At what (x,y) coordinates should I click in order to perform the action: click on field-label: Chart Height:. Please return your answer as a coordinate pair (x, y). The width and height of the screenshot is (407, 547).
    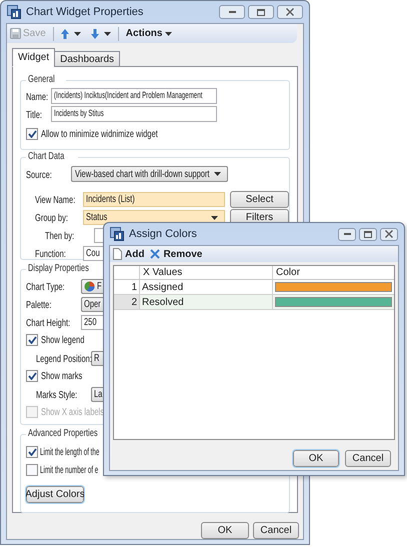
    Looking at the image, I should click on (48, 324).